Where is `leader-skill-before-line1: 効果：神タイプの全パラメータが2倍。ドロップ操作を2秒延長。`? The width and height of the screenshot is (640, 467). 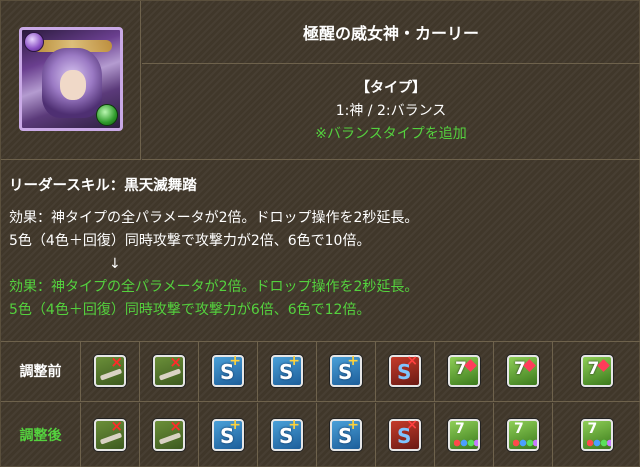
leader-skill-before-line1: 効果：神タイプの全パラメータが2倍。ドロップ操作を2秒延長。 is located at coordinates (214, 218).